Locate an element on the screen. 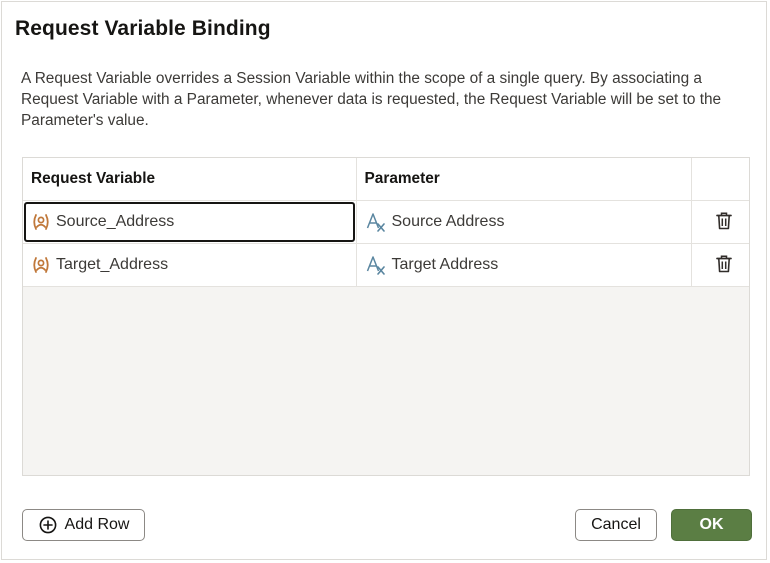 The image size is (770, 563). table-row: Target_Address Target Address is located at coordinates (386, 265).